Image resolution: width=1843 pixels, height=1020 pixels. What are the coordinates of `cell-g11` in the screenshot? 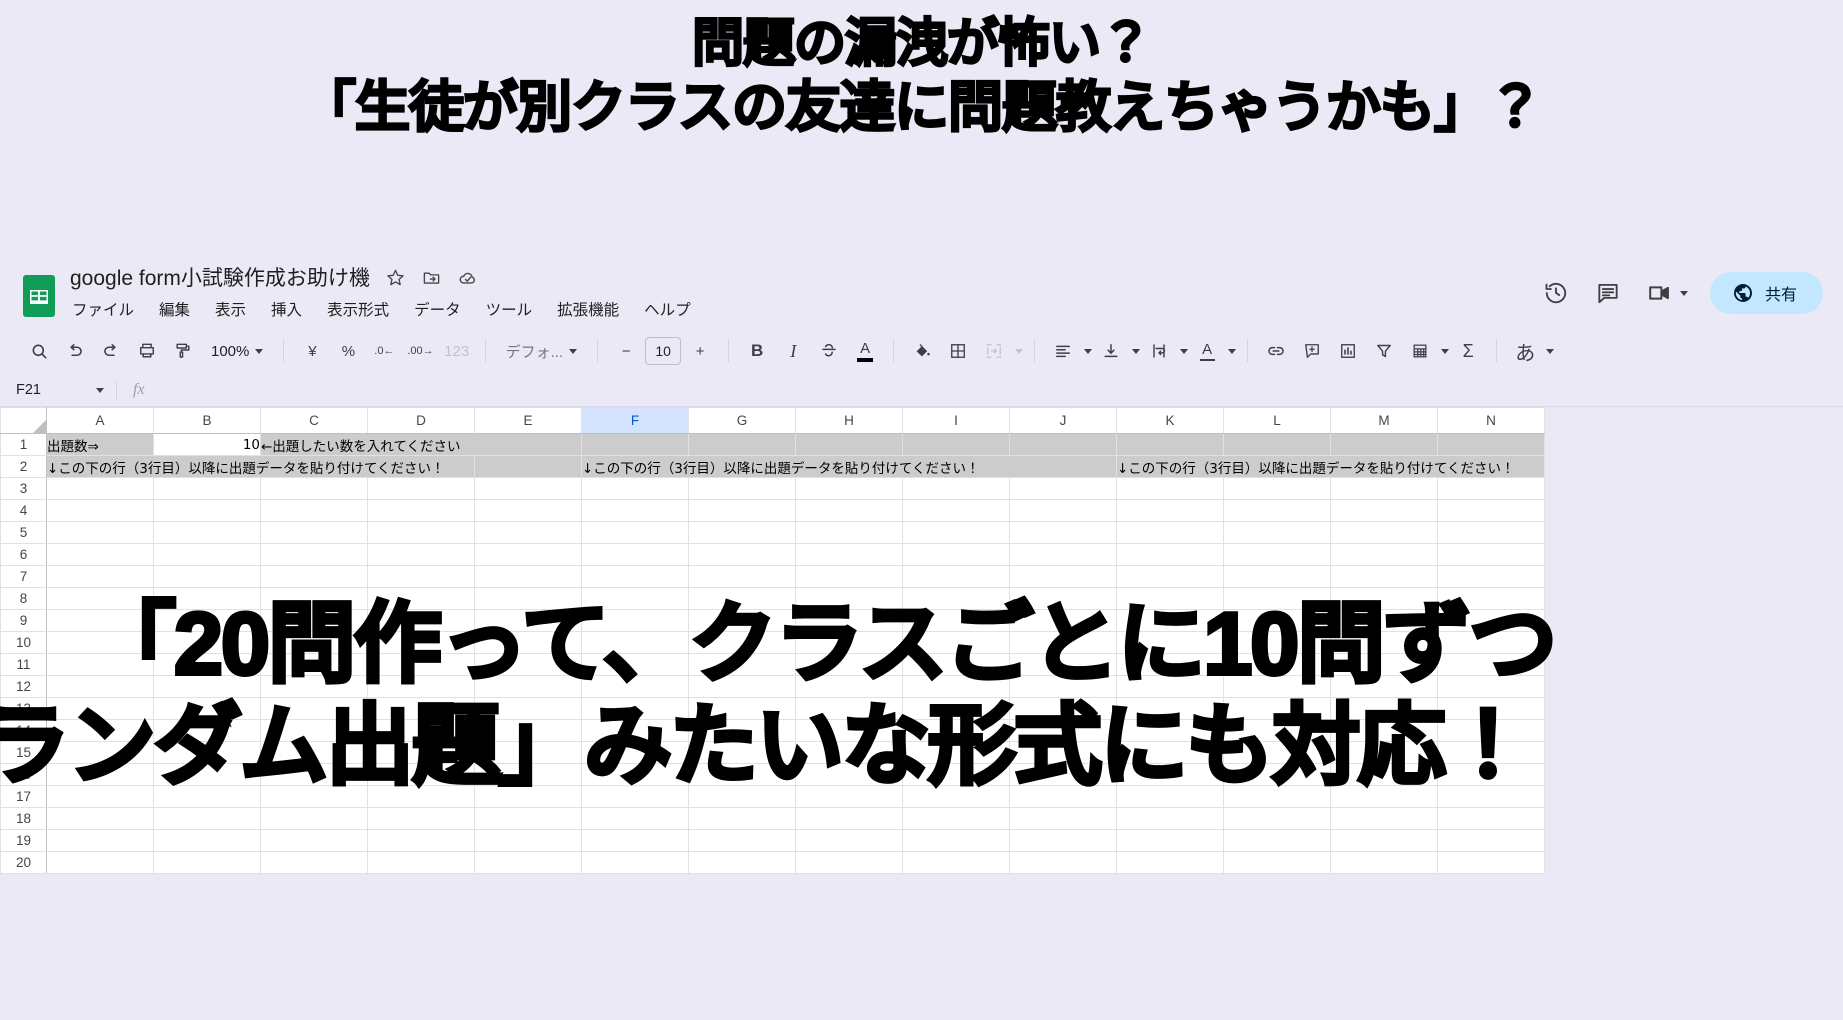 It's located at (742, 664).